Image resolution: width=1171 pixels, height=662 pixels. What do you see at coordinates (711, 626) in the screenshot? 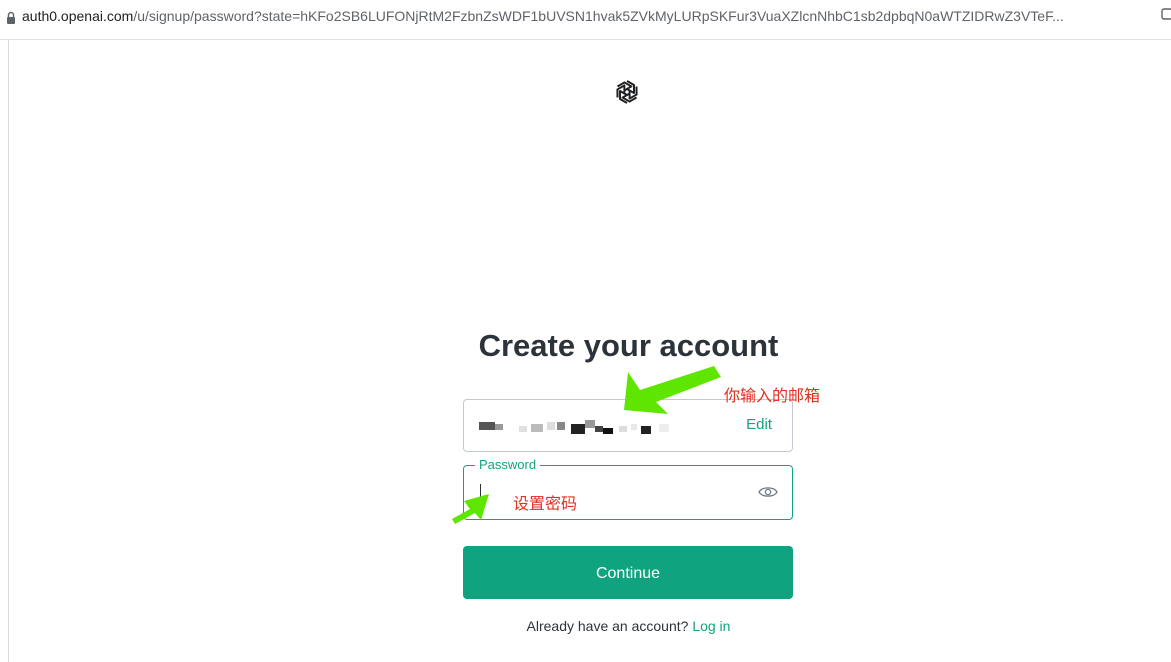
I see `login-link: Log in` at bounding box center [711, 626].